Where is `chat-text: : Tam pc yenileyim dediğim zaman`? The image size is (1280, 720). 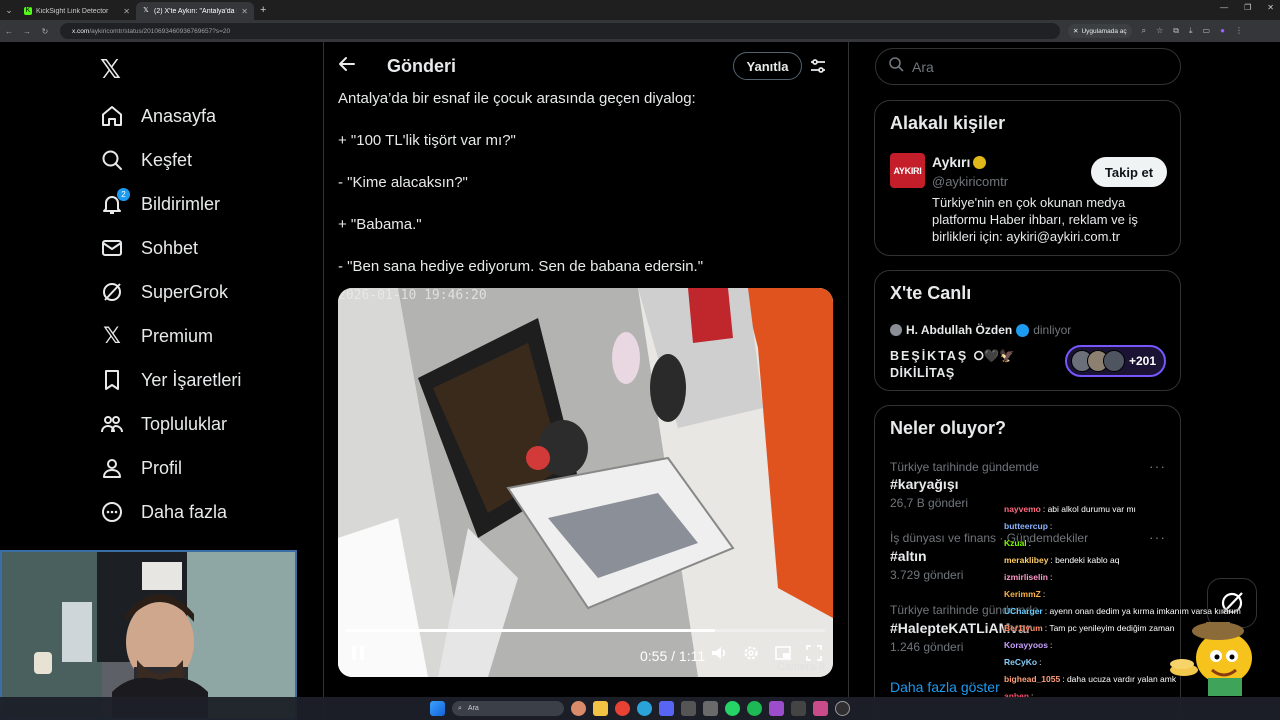 chat-text: : Tam pc yenileyim dediğim zaman is located at coordinates (1109, 627).